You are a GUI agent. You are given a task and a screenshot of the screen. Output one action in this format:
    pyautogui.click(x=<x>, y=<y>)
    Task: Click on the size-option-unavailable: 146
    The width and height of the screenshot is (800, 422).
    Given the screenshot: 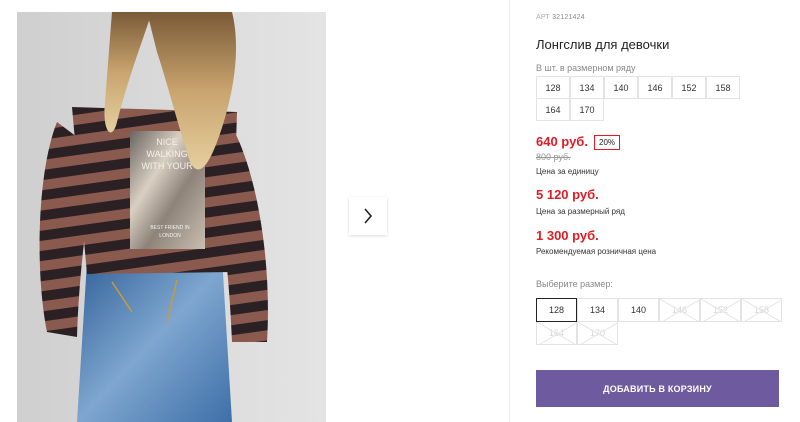 What is the action you would take?
    pyautogui.click(x=679, y=310)
    